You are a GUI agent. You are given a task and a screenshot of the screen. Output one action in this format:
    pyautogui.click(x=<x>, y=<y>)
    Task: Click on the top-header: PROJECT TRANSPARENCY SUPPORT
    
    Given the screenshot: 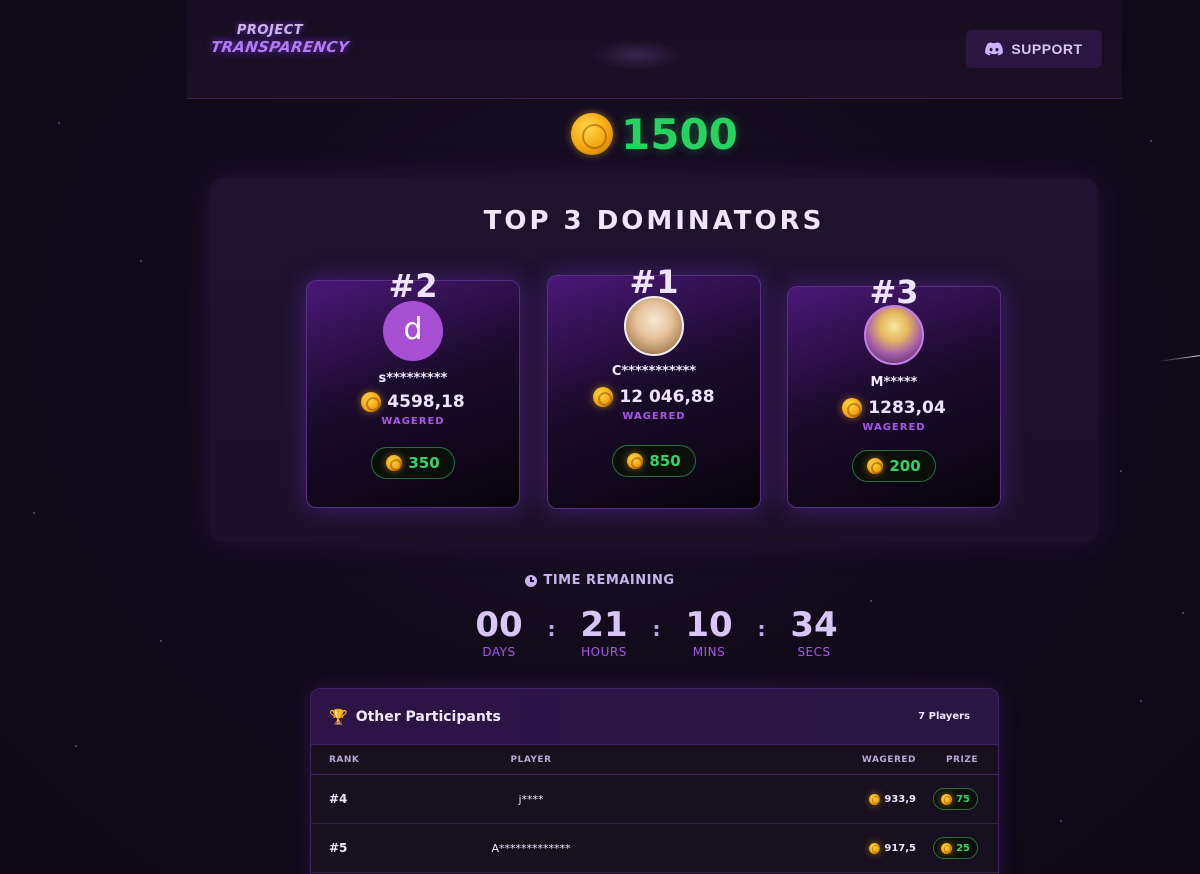 What is the action you would take?
    pyautogui.click(x=654, y=49)
    